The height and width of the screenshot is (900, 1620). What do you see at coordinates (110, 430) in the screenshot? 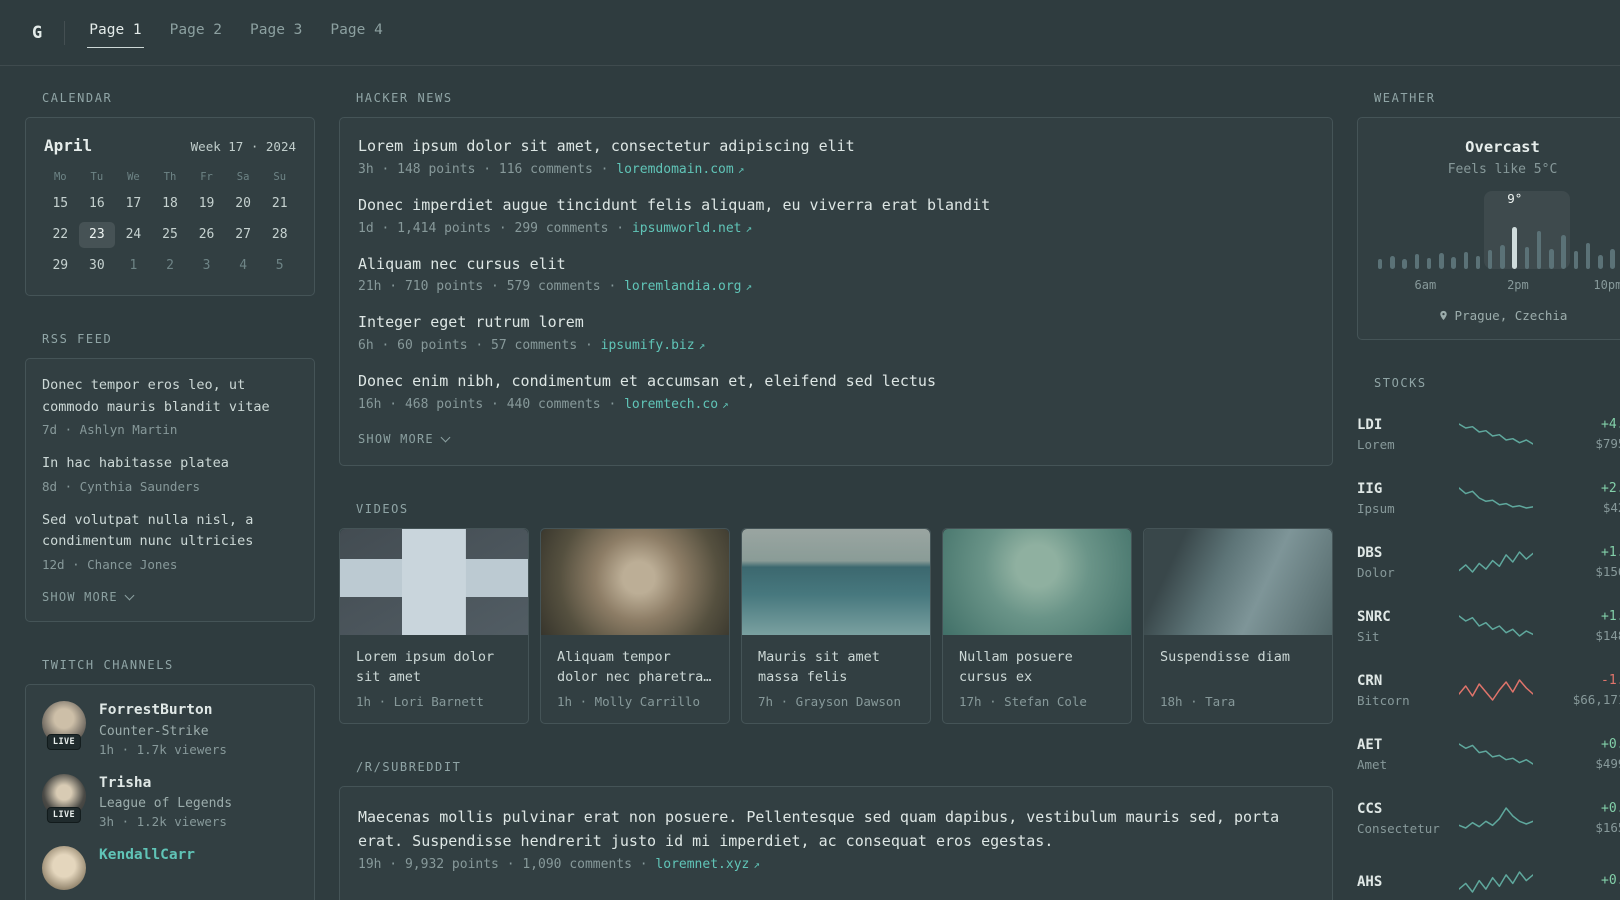
I see `rss-item-meta: 7d · Ashlyn Martin` at bounding box center [110, 430].